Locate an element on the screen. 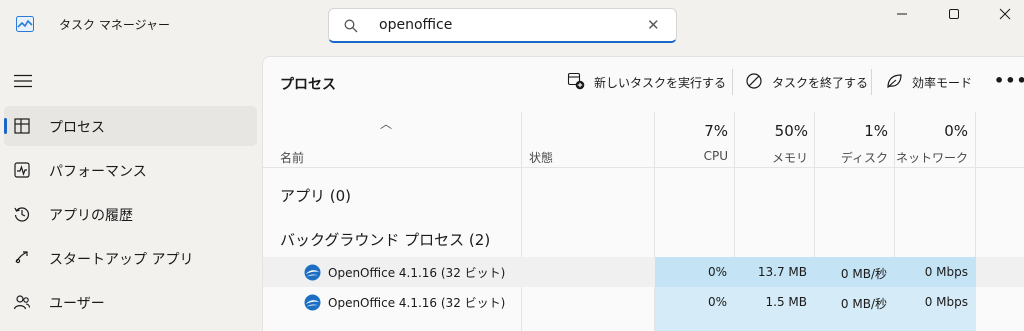 The width and height of the screenshot is (1024, 331). sidebar-item-label: アプリの履歴 is located at coordinates (91, 216).